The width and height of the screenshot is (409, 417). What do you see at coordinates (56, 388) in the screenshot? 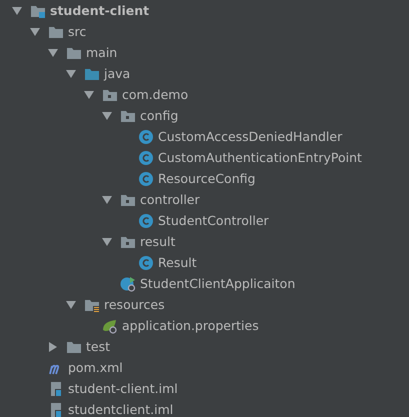
I see `module-file-icon` at bounding box center [56, 388].